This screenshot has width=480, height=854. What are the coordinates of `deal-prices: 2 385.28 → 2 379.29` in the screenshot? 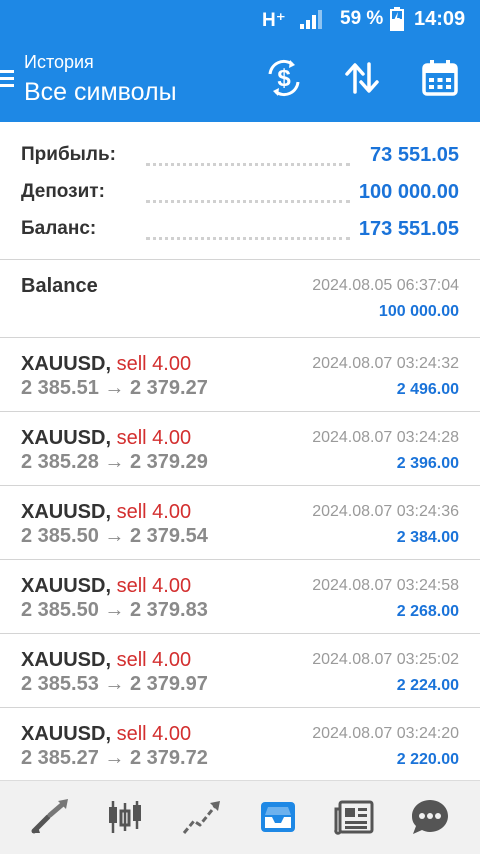 It's located at (114, 462).